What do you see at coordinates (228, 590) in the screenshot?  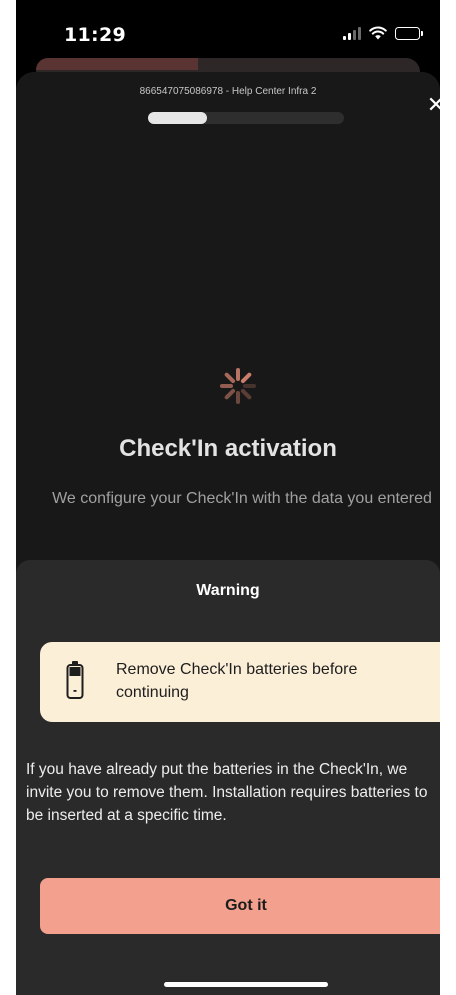 I see `sheet-title: Warning` at bounding box center [228, 590].